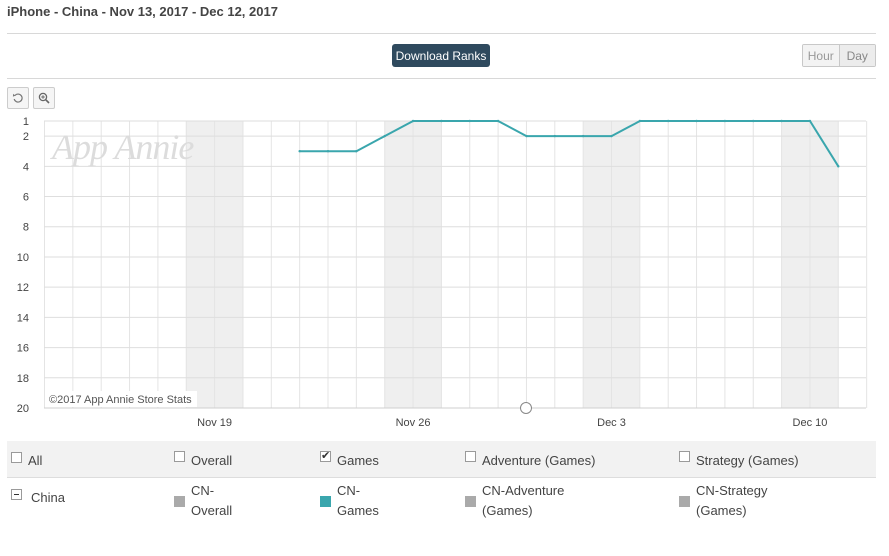 Image resolution: width=889 pixels, height=556 pixels. I want to click on granularity-toggle: Hour Day, so click(839, 55).